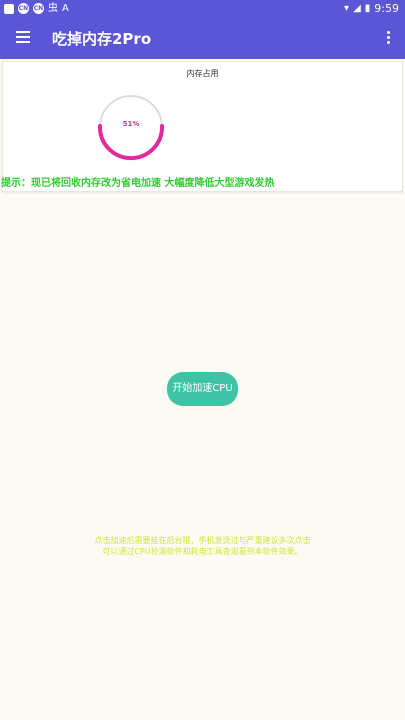  Describe the element at coordinates (367, 8) in the screenshot. I see `battery-icon: ▮` at that location.